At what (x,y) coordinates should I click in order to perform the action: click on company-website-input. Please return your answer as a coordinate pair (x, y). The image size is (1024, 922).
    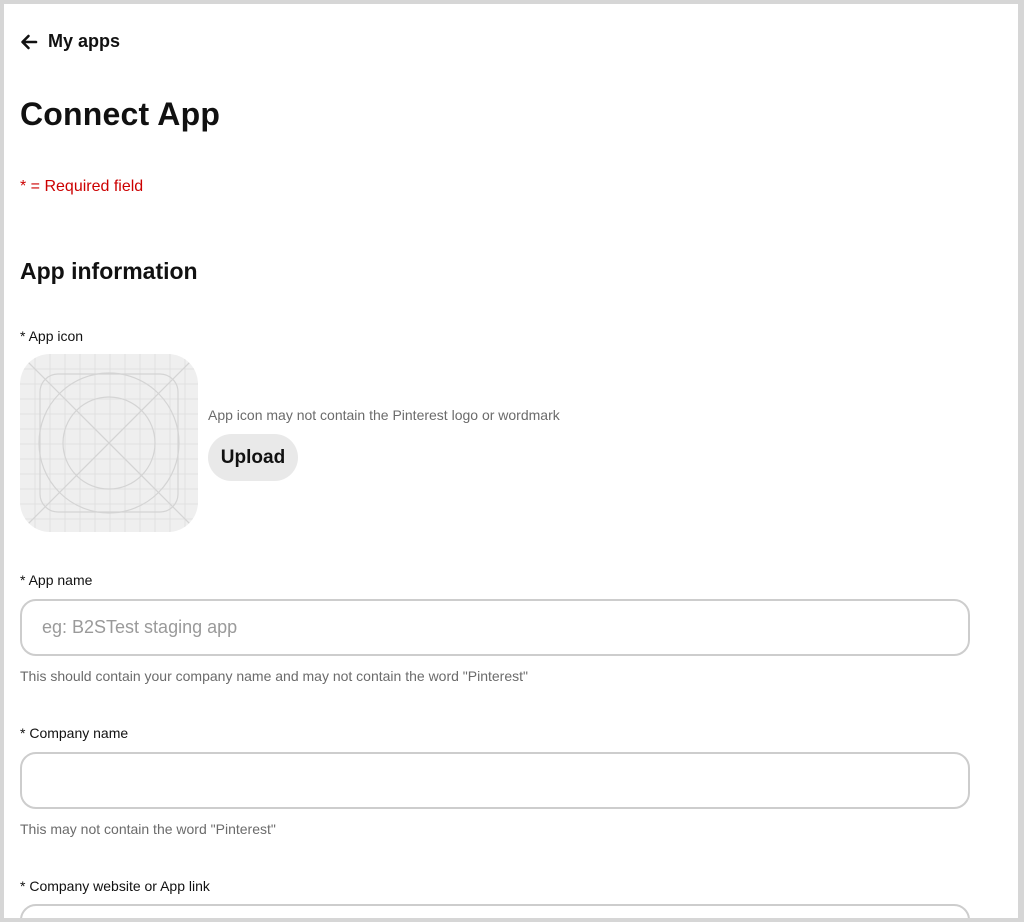
    Looking at the image, I should click on (495, 911).